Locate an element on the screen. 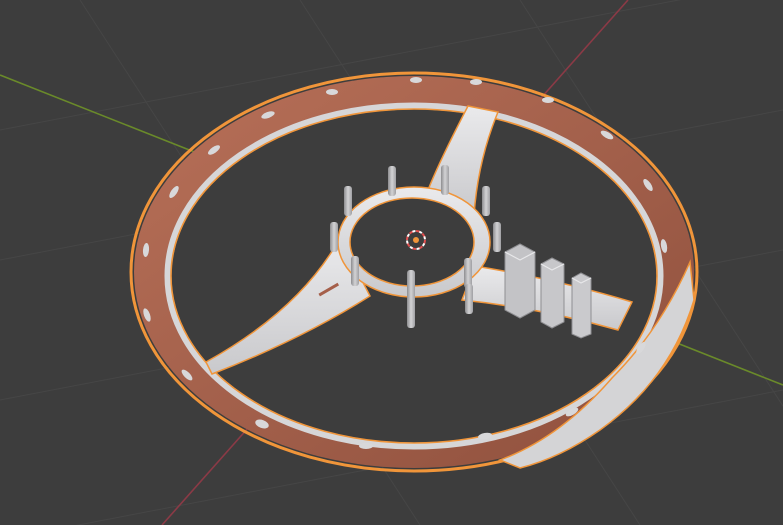 This screenshot has width=783, height=525. object-origin-icon is located at coordinates (416, 240).